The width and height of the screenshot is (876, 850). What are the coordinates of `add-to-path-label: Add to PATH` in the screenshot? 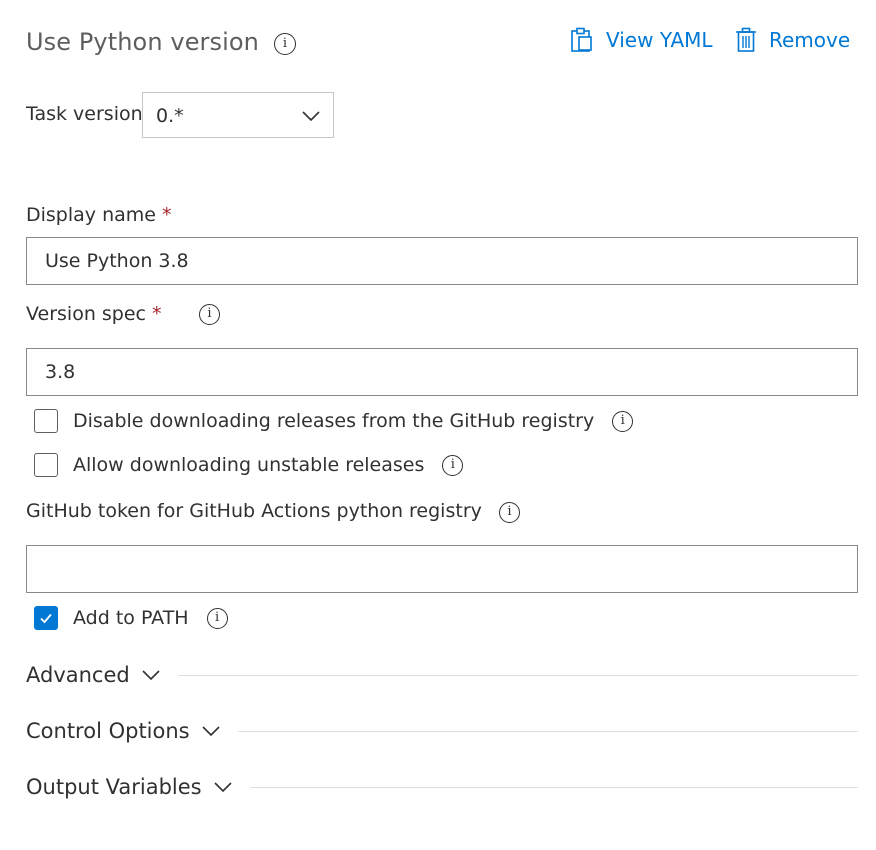 It's located at (131, 618).